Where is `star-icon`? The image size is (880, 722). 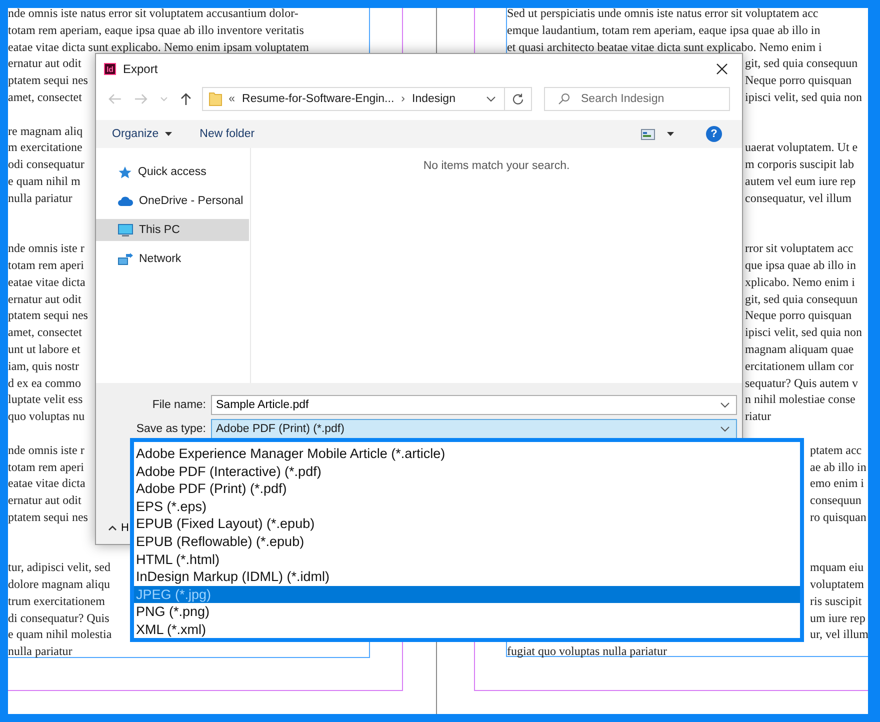
star-icon is located at coordinates (125, 172).